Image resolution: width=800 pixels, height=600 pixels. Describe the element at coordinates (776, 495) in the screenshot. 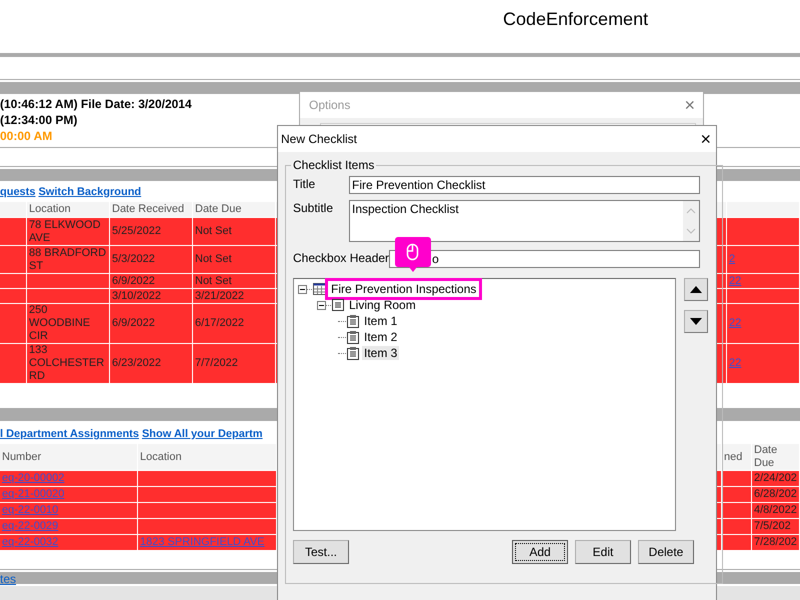

I see `table-cell: 6/28/202` at that location.